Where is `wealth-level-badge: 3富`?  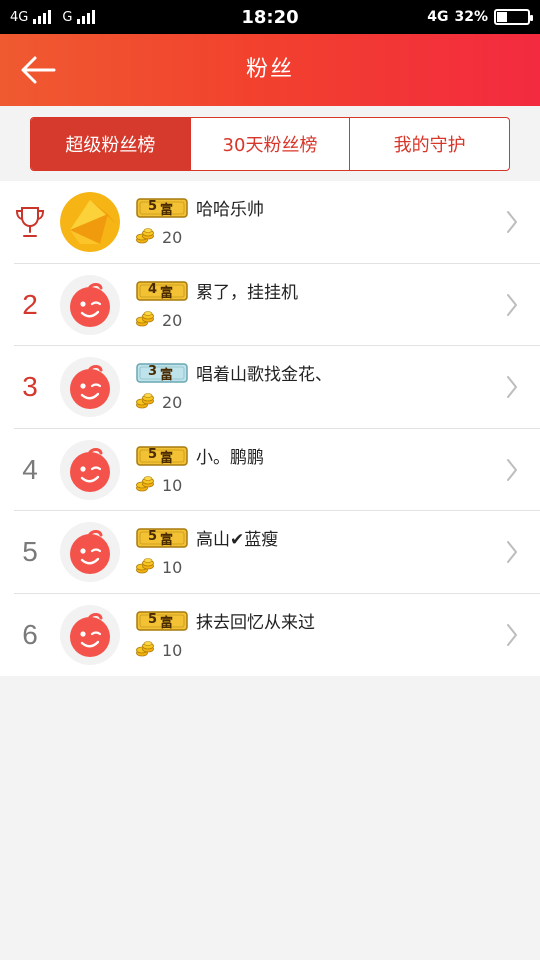 wealth-level-badge: 3富 is located at coordinates (162, 373).